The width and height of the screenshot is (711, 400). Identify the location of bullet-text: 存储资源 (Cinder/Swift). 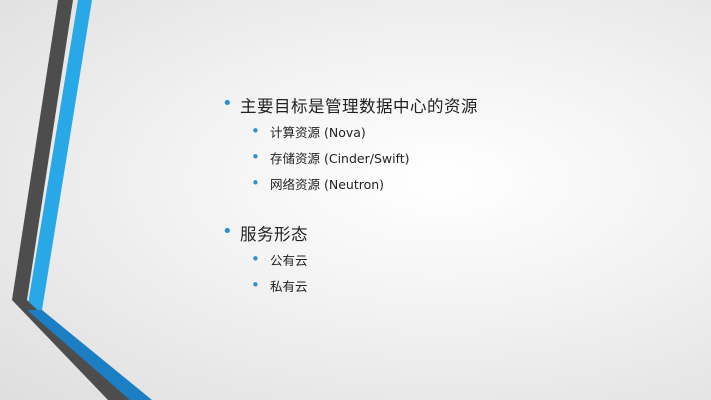
(340, 158).